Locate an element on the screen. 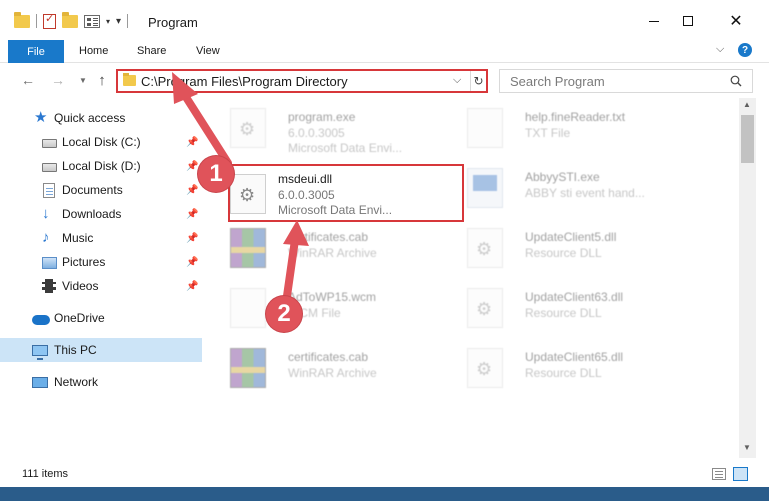 Image resolution: width=769 pixels, height=501 pixels. sidebar-item-label: Network is located at coordinates (76, 382).